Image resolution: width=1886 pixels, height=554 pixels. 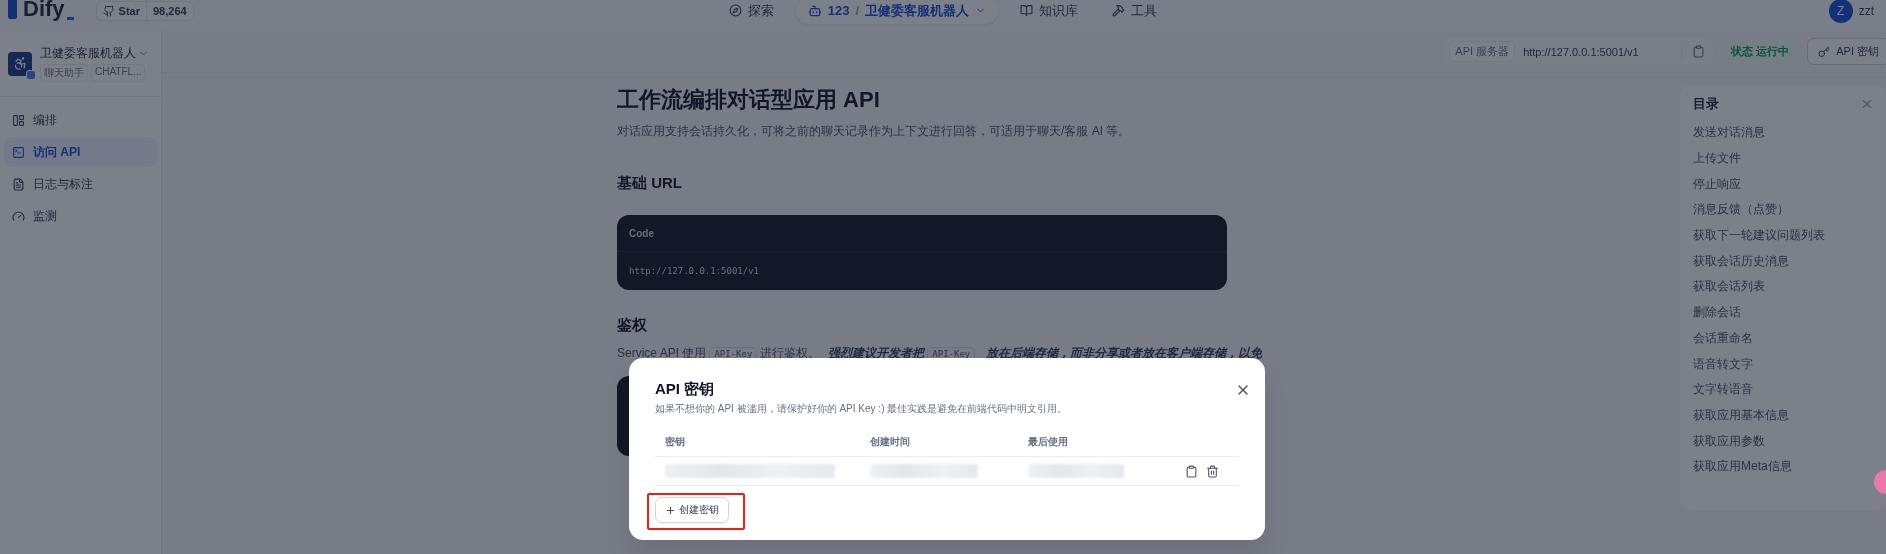 I want to click on gauge-icon, so click(x=18, y=216).